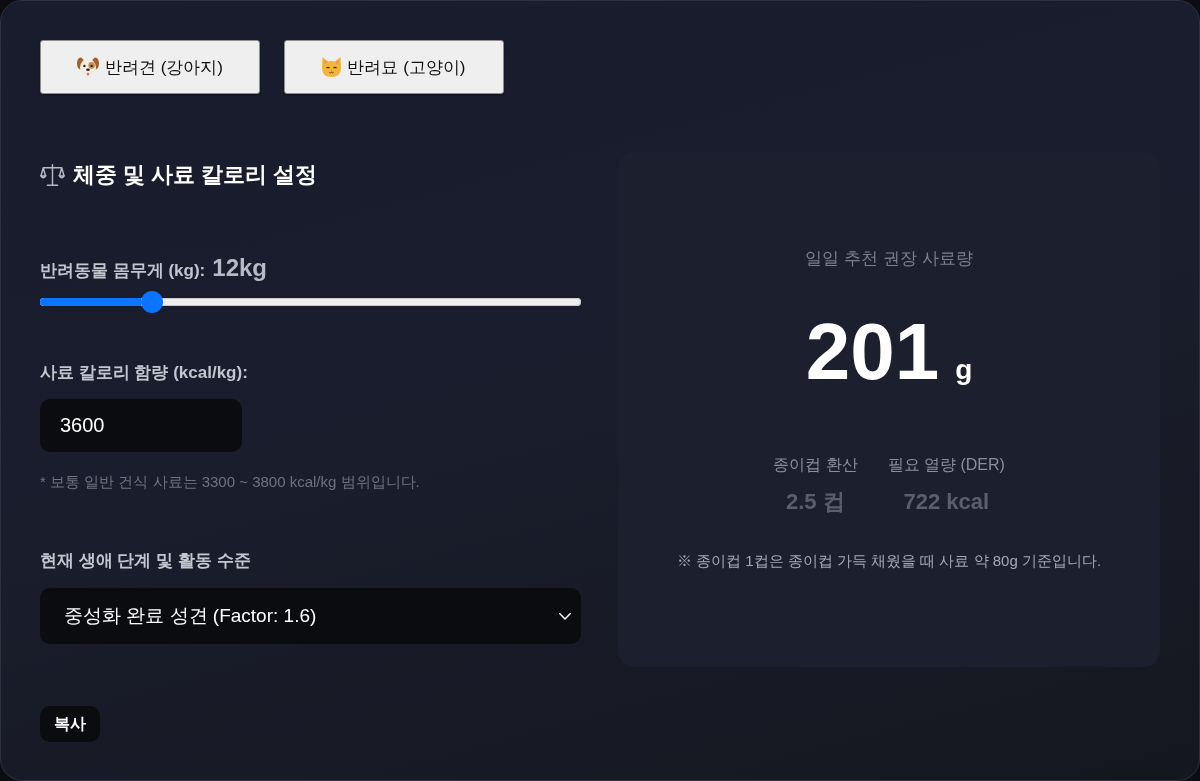  What do you see at coordinates (964, 370) in the screenshot?
I see `food-amount-unit: g` at bounding box center [964, 370].